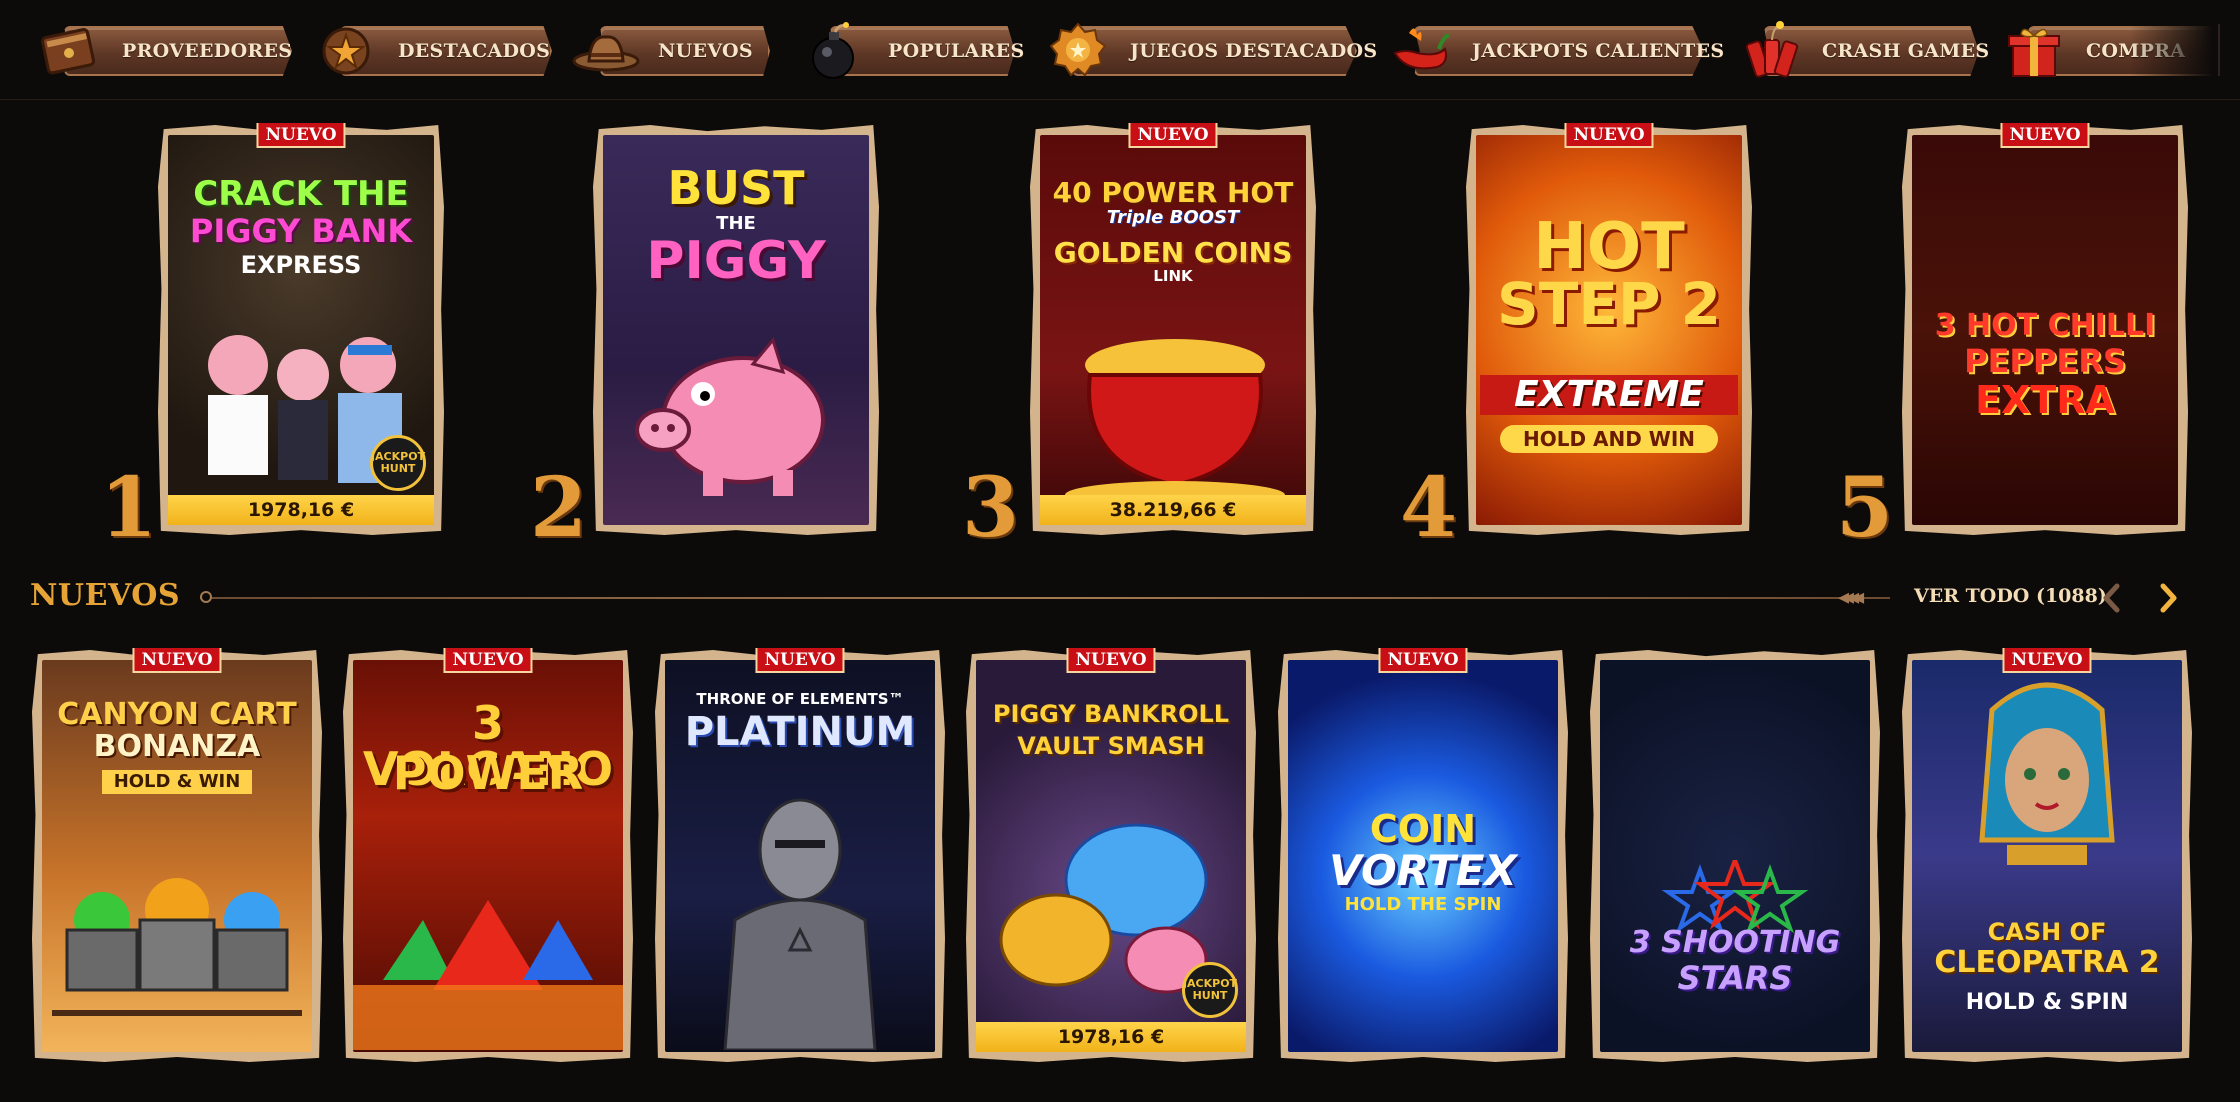 The image size is (2240, 1102). Describe the element at coordinates (1608, 304) in the screenshot. I see `game-title-line: STEP 2` at that location.